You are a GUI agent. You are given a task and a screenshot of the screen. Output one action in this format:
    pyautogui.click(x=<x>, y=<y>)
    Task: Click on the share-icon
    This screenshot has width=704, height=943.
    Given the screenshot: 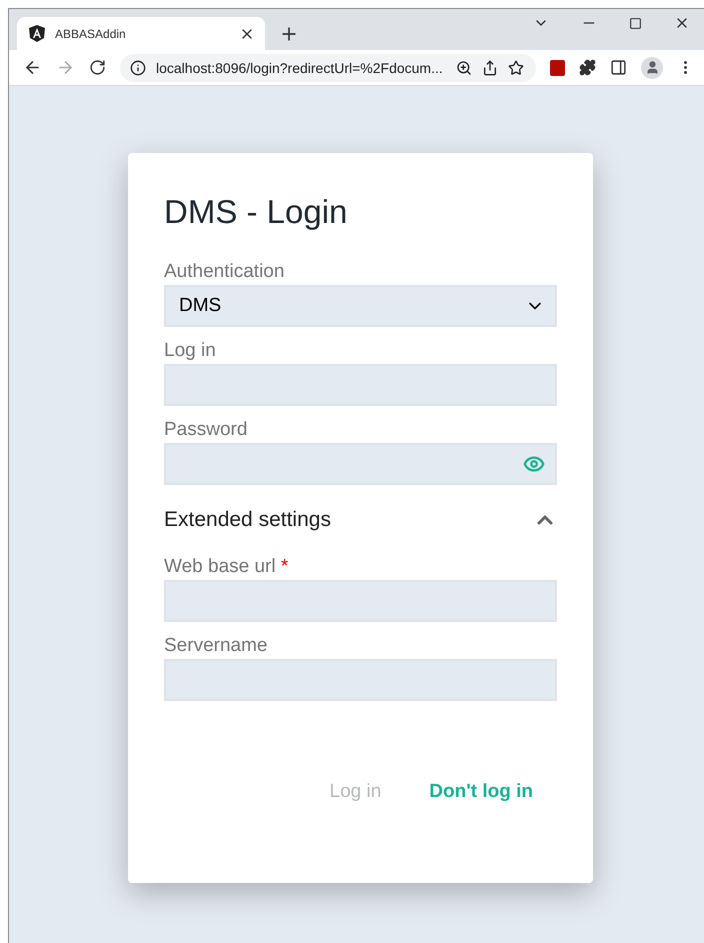 What is the action you would take?
    pyautogui.click(x=490, y=68)
    